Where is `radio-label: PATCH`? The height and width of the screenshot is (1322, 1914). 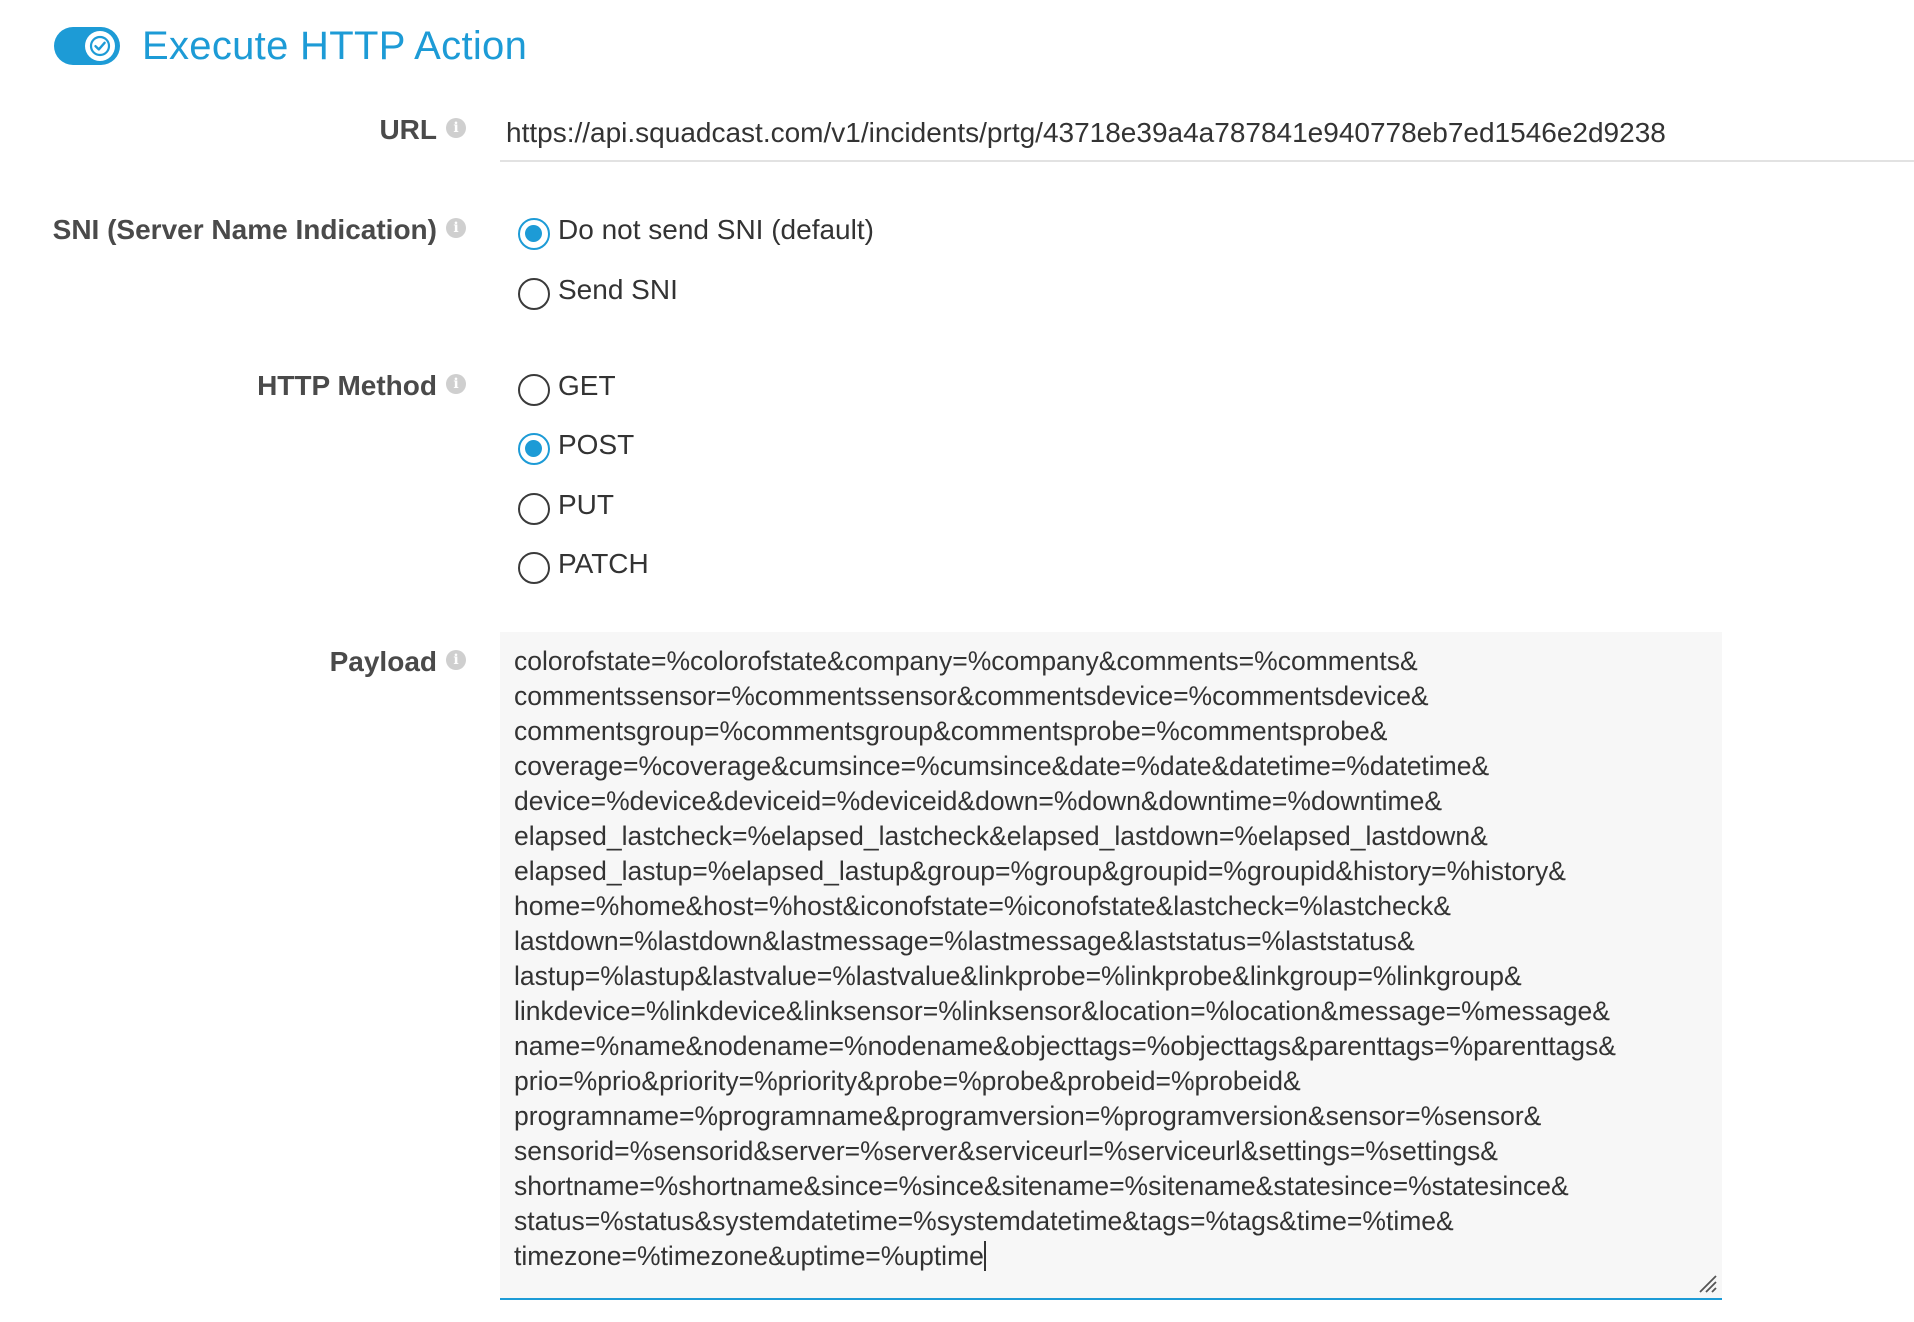 radio-label: PATCH is located at coordinates (603, 563).